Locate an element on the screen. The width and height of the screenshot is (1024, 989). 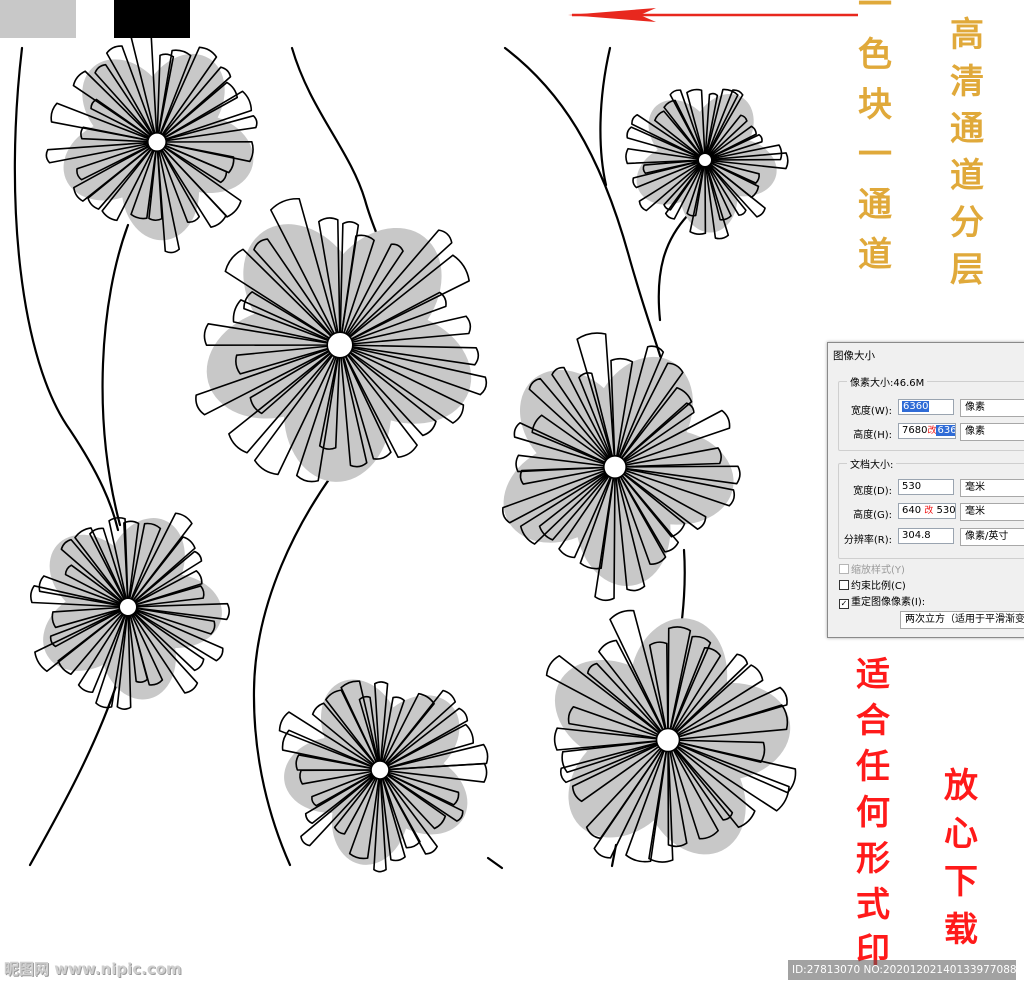
caption-char: 分 is located at coordinates (967, 223).